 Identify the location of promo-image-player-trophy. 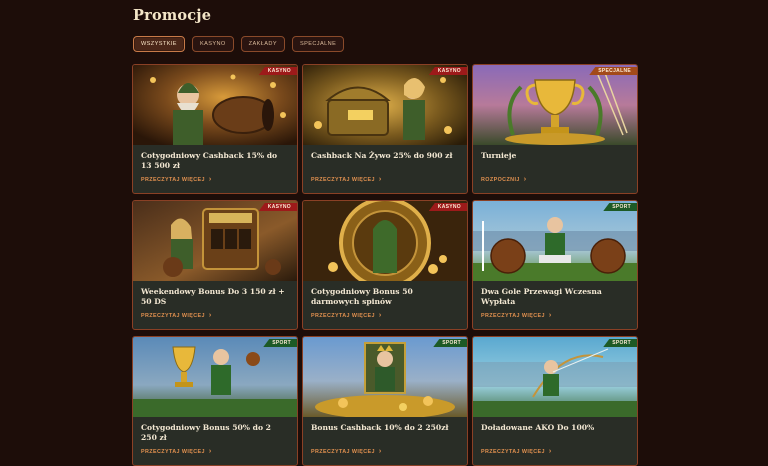
(215, 377).